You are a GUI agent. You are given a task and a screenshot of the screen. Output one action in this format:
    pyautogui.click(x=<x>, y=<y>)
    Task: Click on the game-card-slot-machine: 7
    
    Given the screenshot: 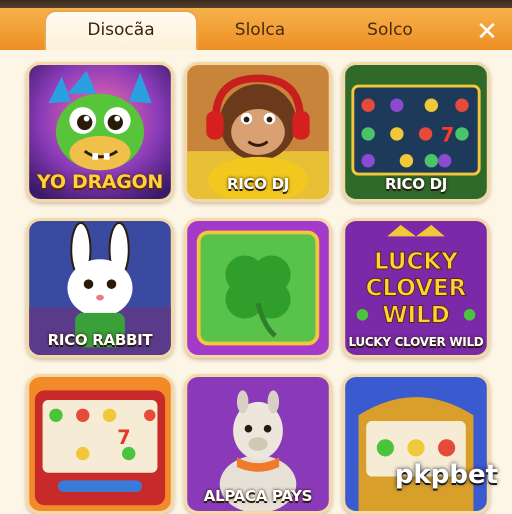 What is the action you would take?
    pyautogui.click(x=100, y=444)
    